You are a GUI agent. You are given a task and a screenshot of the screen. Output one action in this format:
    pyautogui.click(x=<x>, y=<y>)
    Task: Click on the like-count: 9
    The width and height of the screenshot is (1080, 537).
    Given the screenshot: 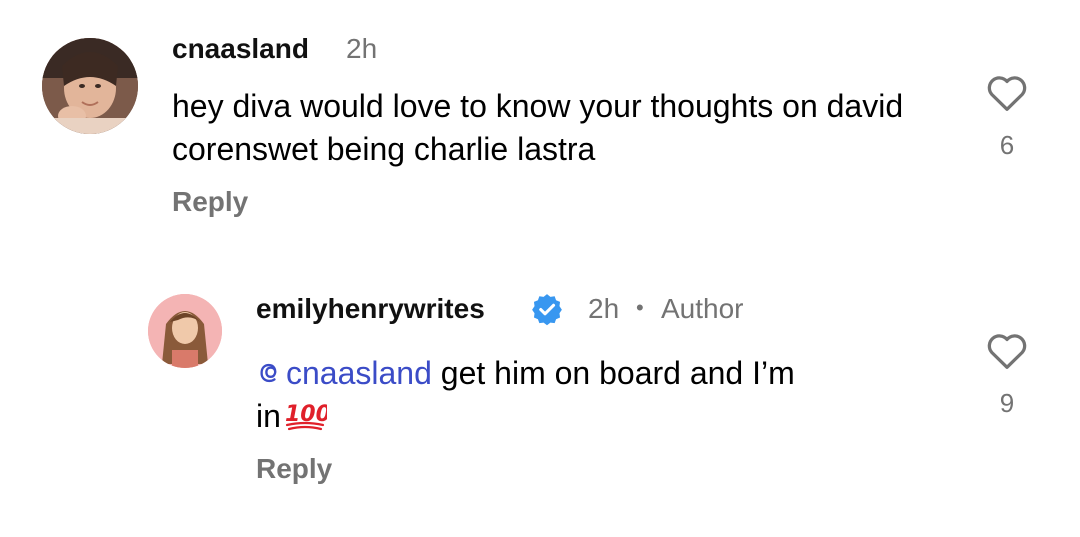 What is the action you would take?
    pyautogui.click(x=1007, y=403)
    